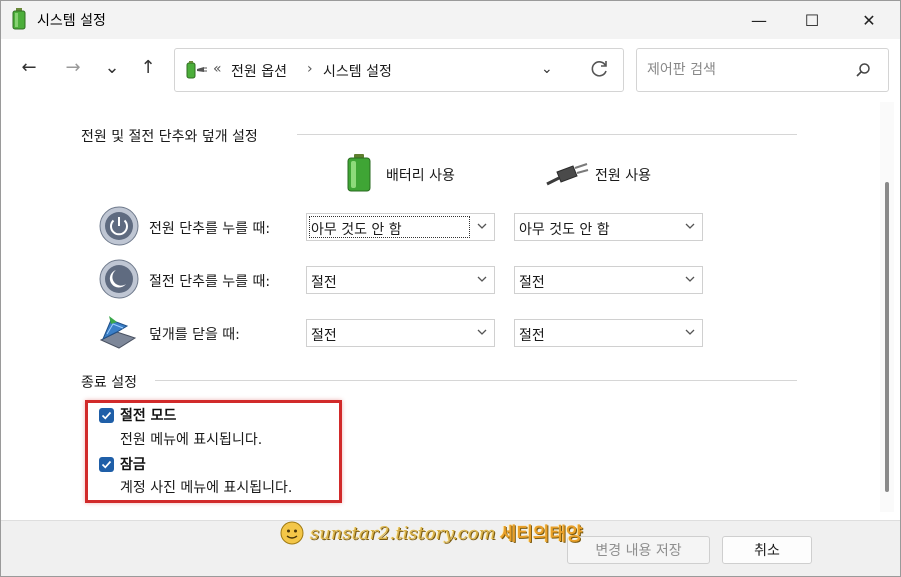 The height and width of the screenshot is (577, 901). I want to click on scrollbar-thumb, so click(887, 337).